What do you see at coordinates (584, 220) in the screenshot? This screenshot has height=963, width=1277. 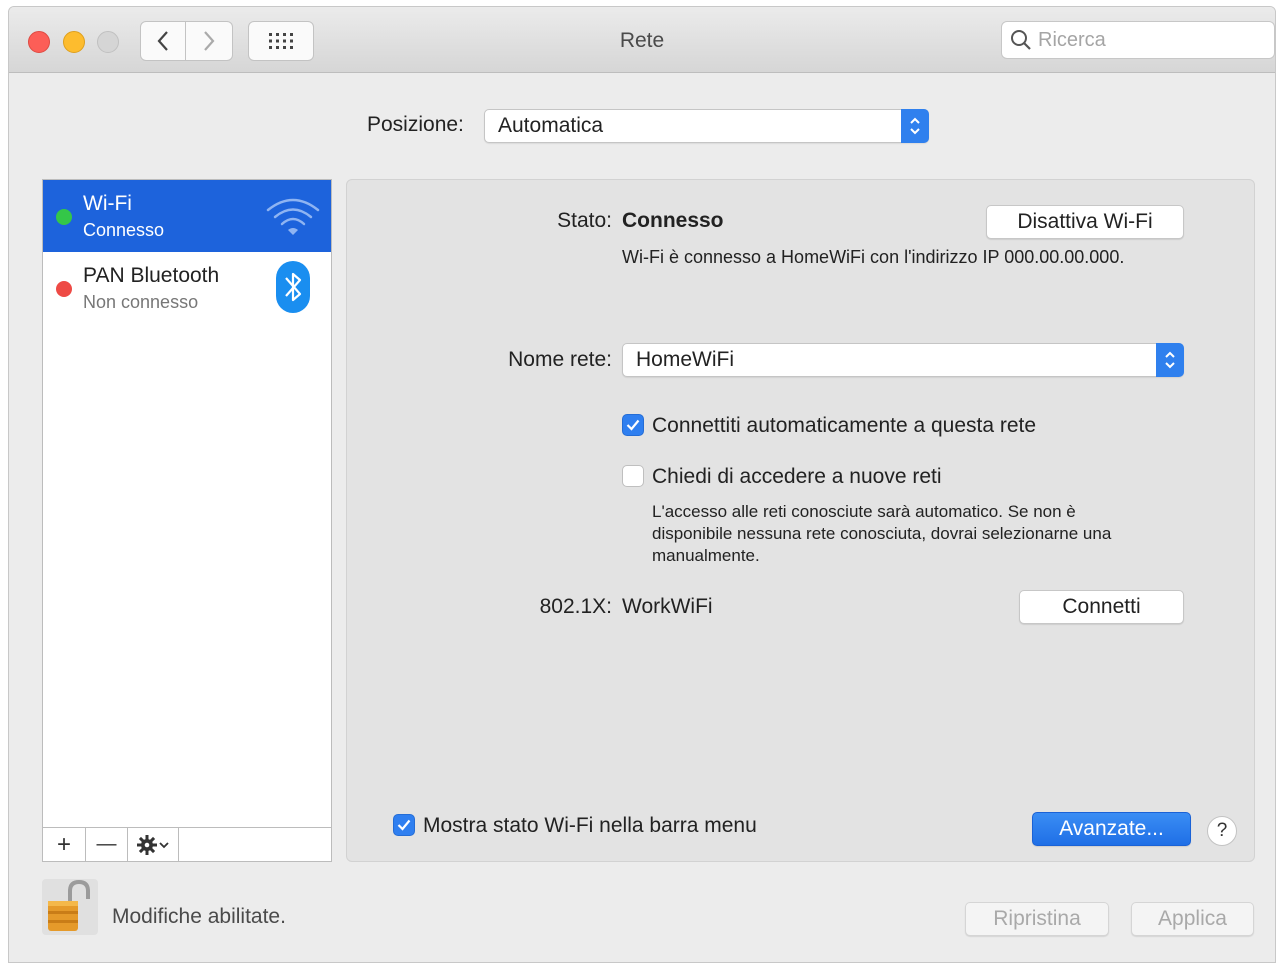 I see `status-label: Stato:` at bounding box center [584, 220].